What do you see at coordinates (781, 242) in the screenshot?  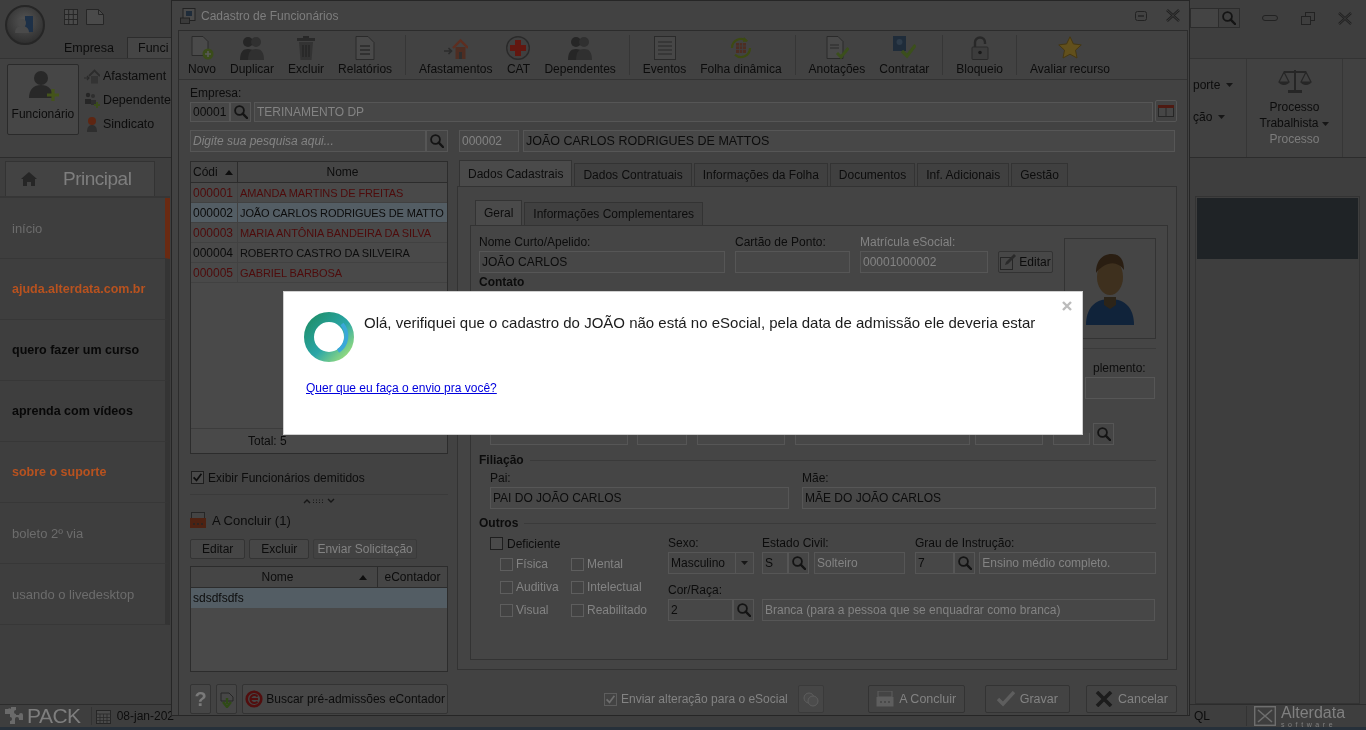 I see `field-label: Cartão de Ponto:` at bounding box center [781, 242].